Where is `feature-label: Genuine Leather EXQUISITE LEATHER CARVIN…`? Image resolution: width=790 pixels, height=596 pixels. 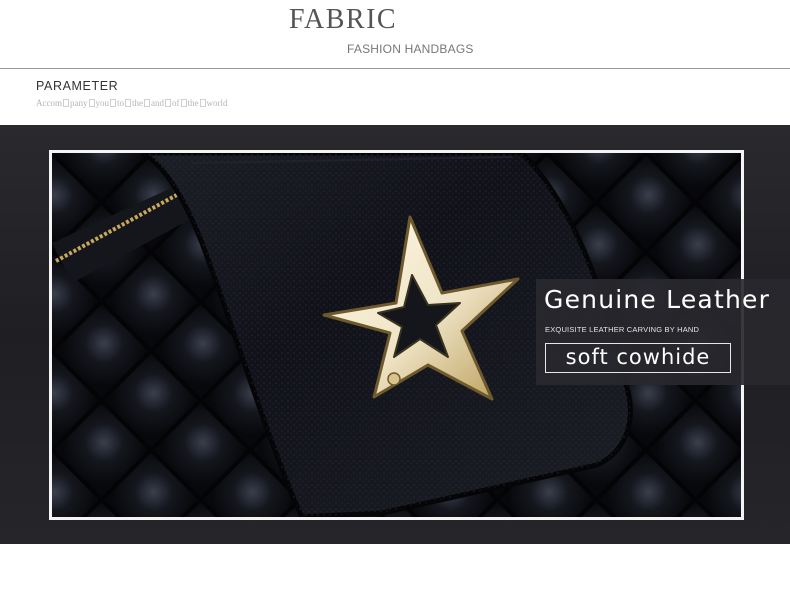 feature-label: Genuine Leather EXQUISITE LEATHER CARVIN… is located at coordinates (663, 332).